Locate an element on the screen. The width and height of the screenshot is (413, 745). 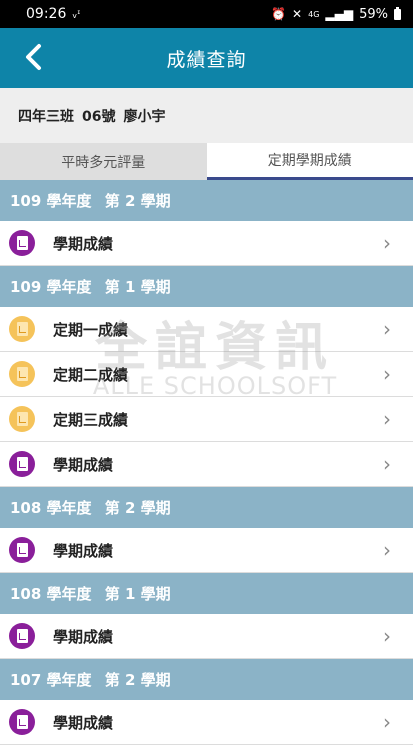
tab-term-grades: 定期學期成績 is located at coordinates (310, 161).